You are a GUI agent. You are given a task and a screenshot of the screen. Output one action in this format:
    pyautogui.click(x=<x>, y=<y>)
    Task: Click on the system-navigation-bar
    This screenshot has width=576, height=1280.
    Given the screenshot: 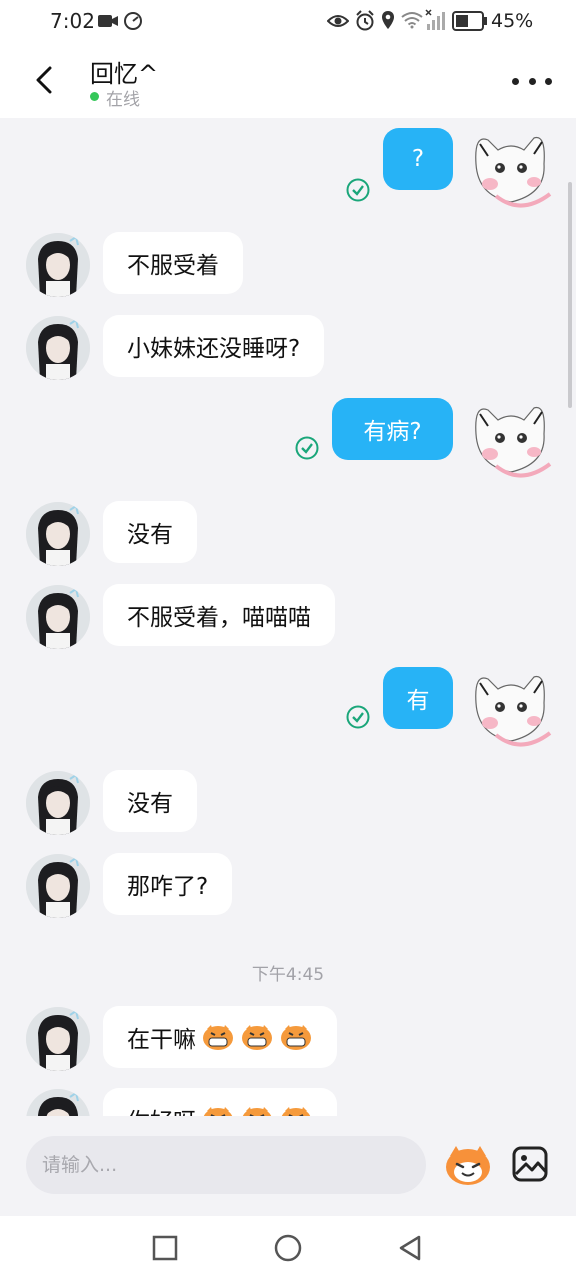 What is the action you would take?
    pyautogui.click(x=288, y=1248)
    